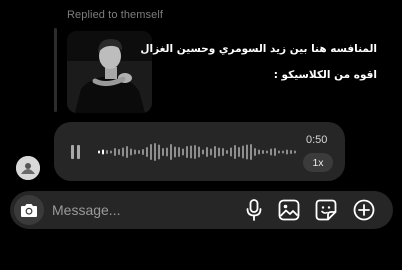 This screenshot has width=402, height=270. I want to click on camera-button, so click(29, 210).